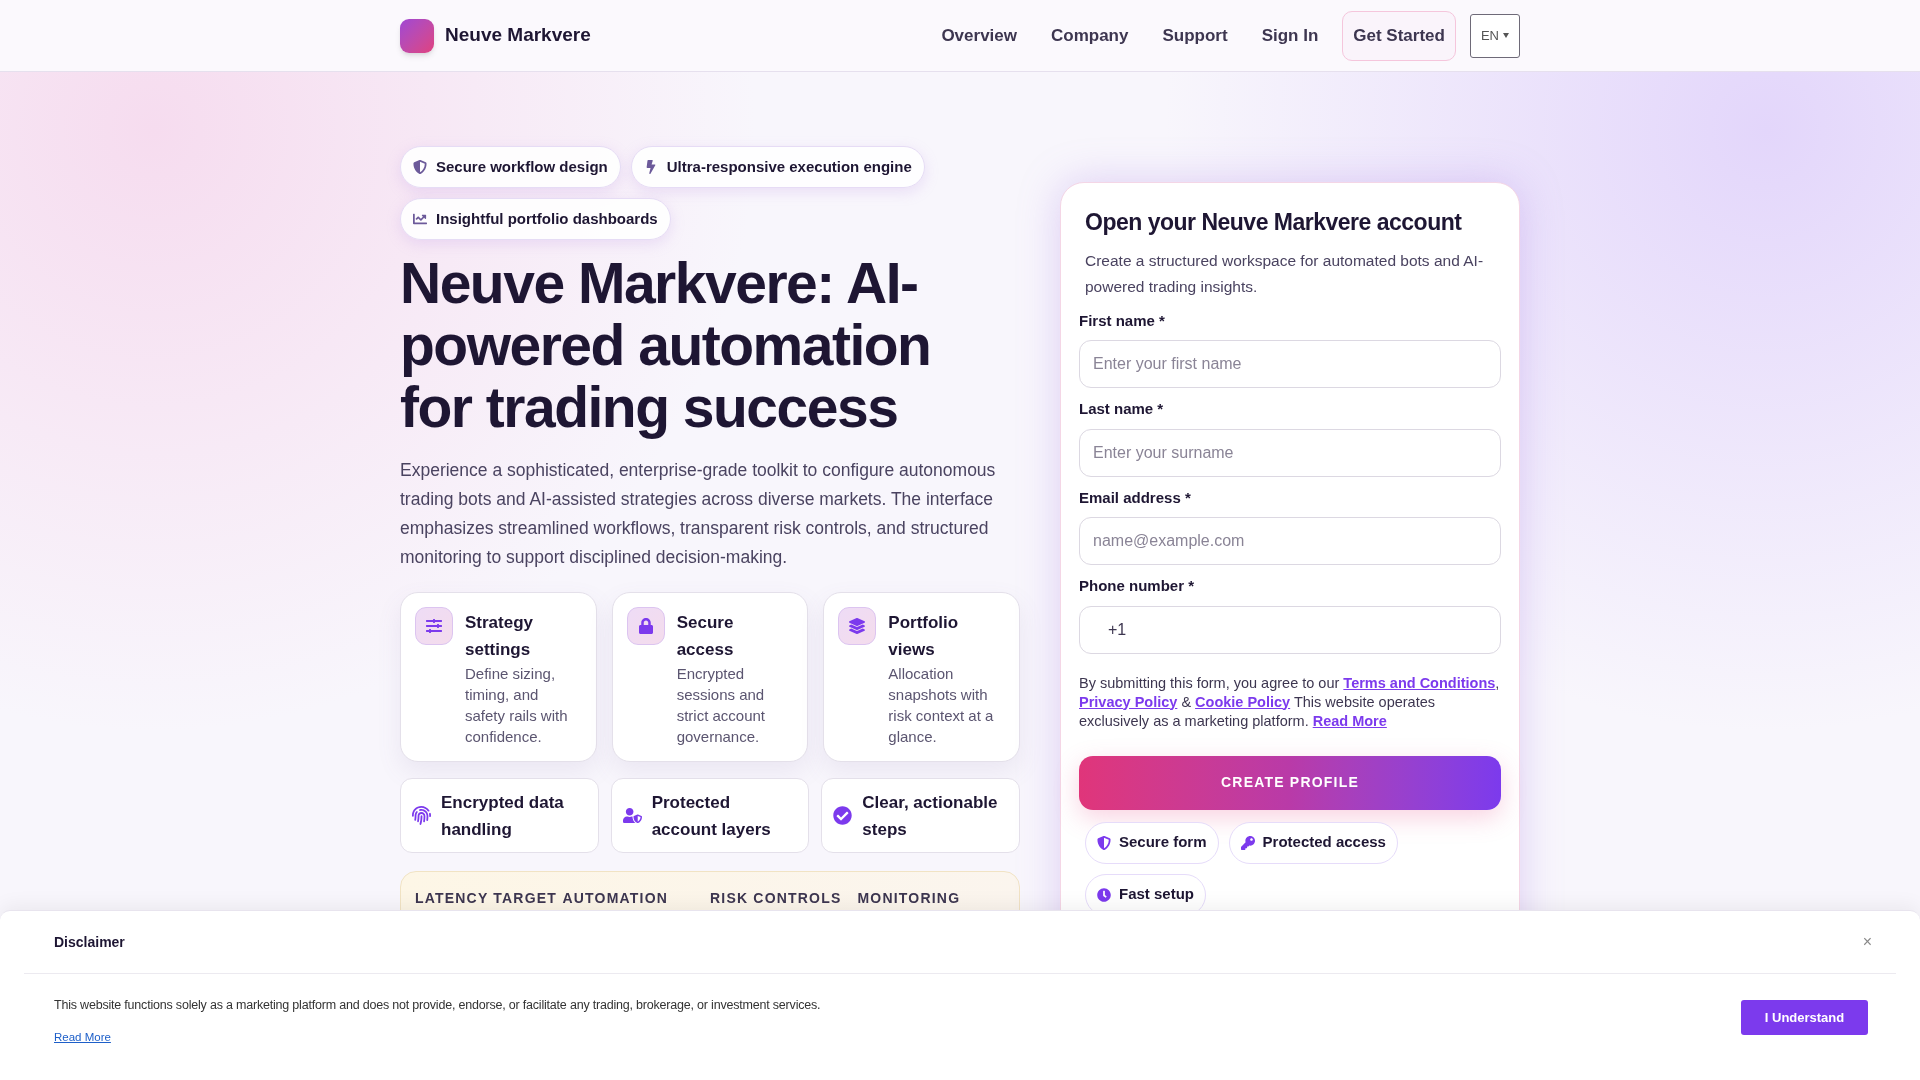 This screenshot has height=1080, width=1920. What do you see at coordinates (909, 898) in the screenshot?
I see `stat-label: MONITORING` at bounding box center [909, 898].